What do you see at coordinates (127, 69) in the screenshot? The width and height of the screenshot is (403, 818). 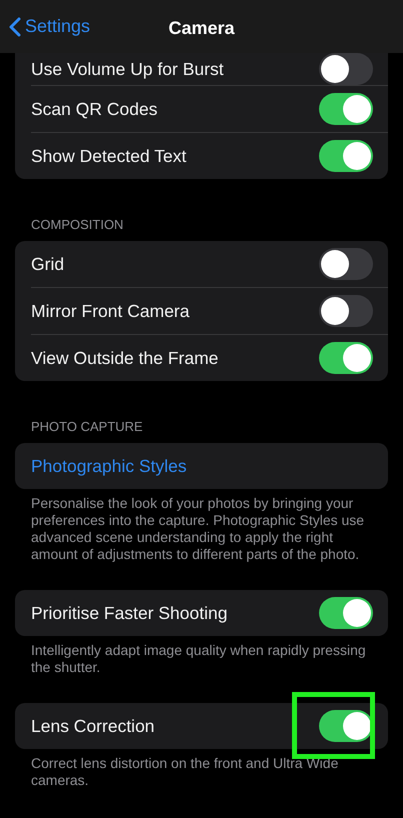 I see `setting-label: Use Volume Up for Burst` at bounding box center [127, 69].